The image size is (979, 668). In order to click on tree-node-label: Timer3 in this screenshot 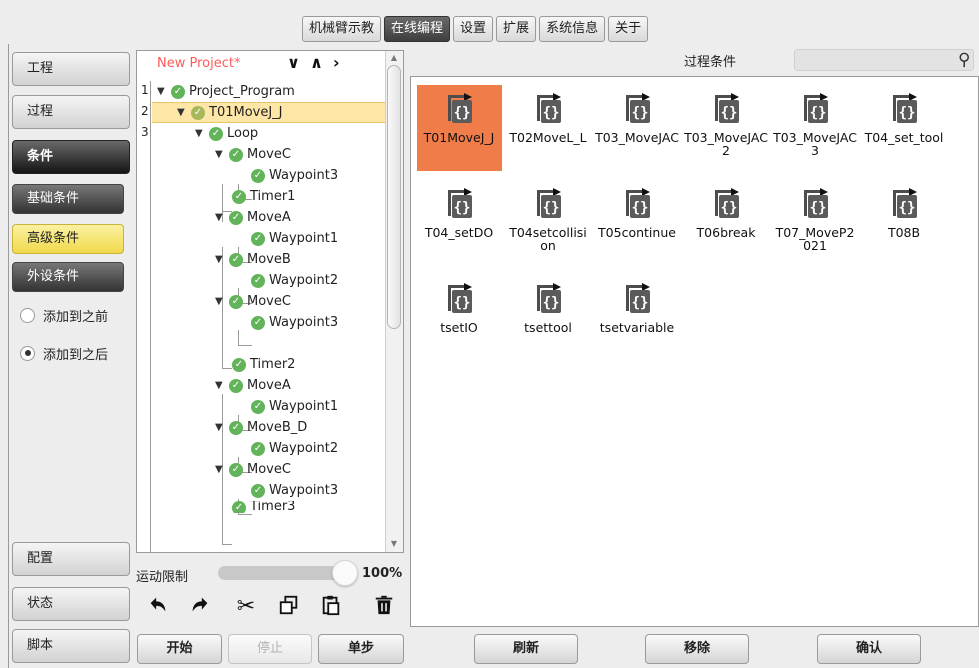, I will do `click(273, 507)`.